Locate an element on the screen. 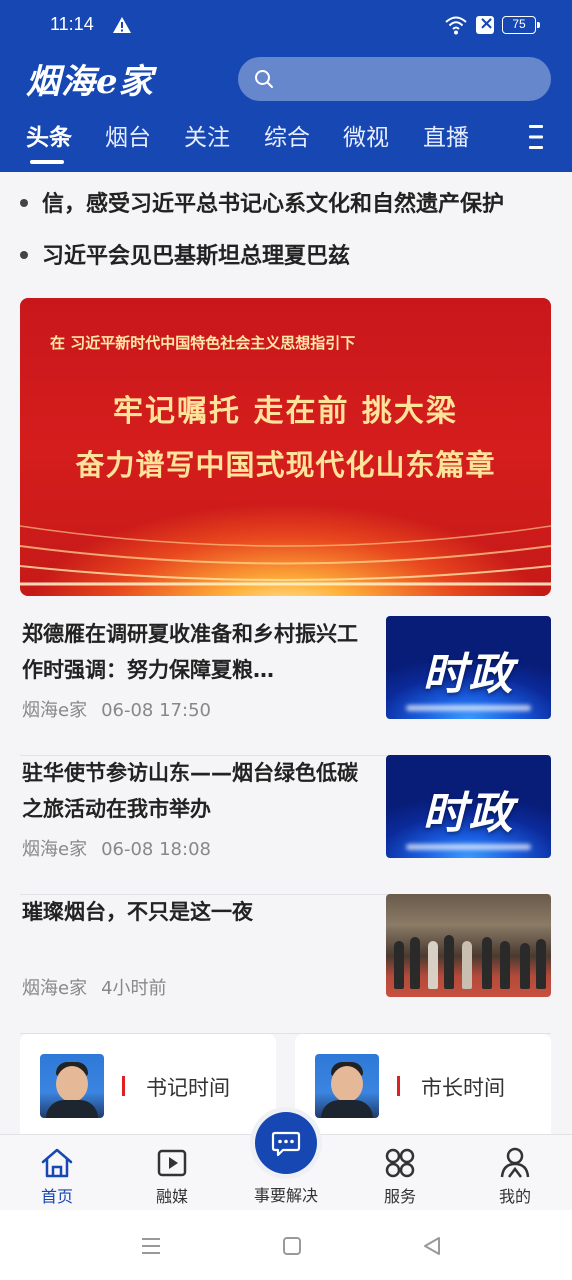  search-input is located at coordinates (394, 79).